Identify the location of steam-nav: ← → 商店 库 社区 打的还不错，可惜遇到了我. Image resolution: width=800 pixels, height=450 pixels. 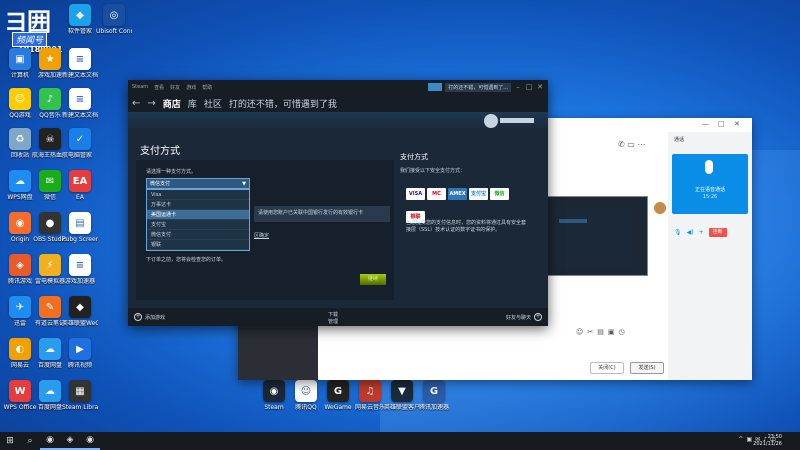
(338, 103).